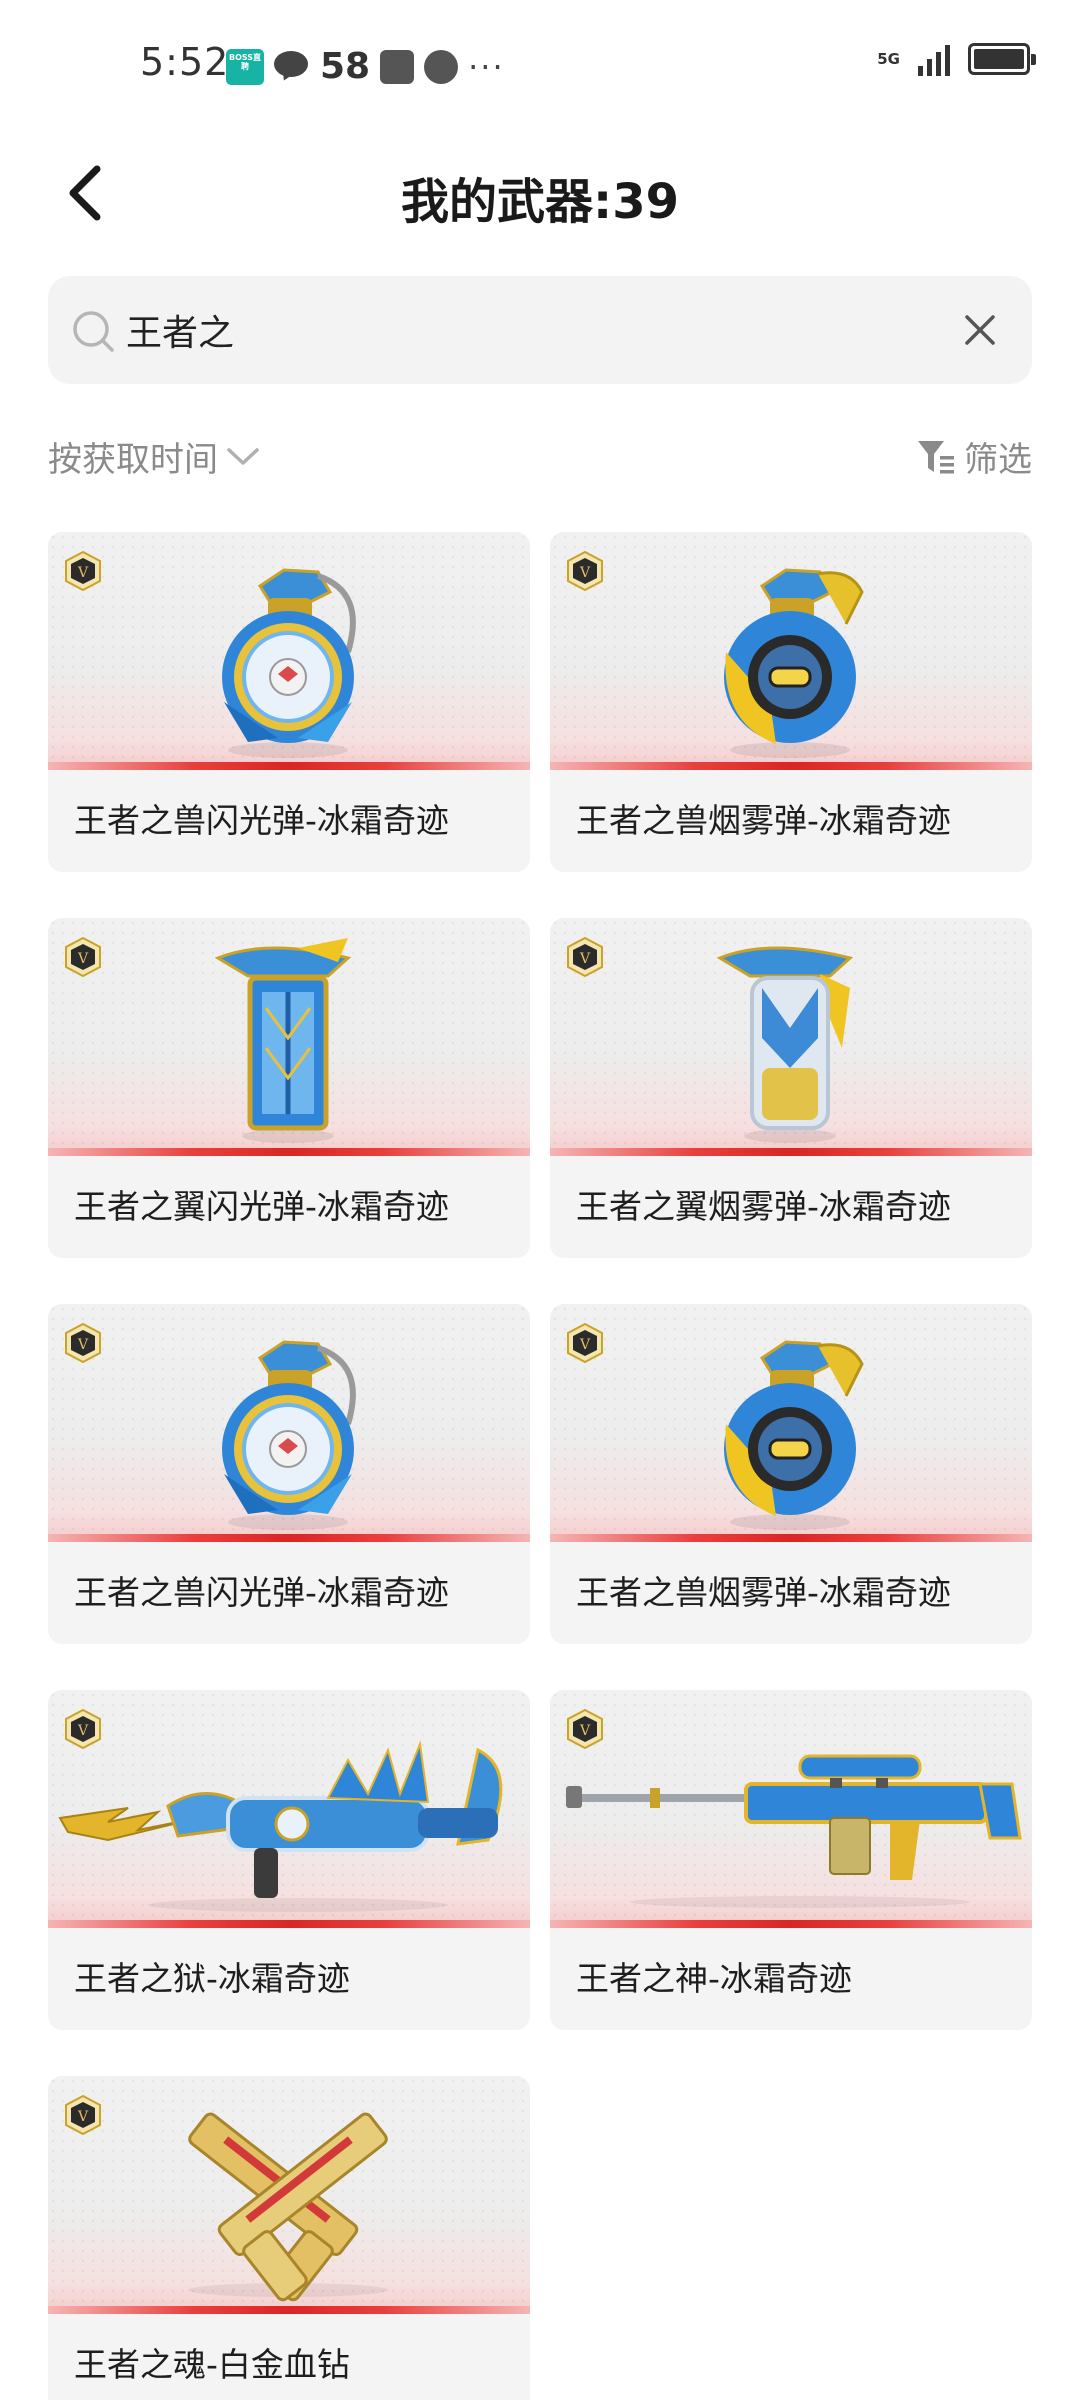 This screenshot has width=1080, height=2400. What do you see at coordinates (486, 66) in the screenshot?
I see `more-notifications-icon: ···` at bounding box center [486, 66].